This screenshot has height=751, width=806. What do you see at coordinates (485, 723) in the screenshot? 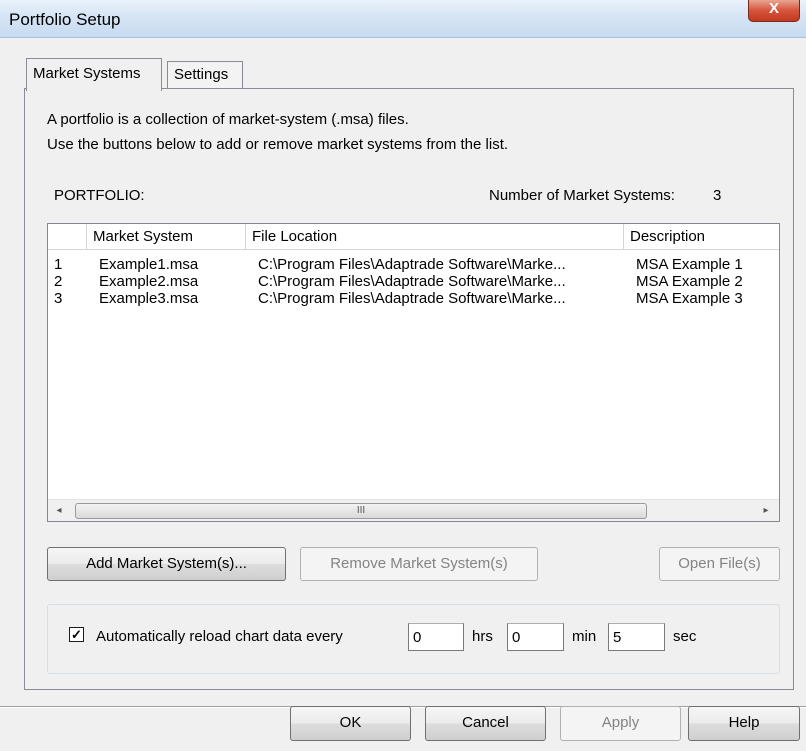
I see `cancel-button: Cancel` at bounding box center [485, 723].